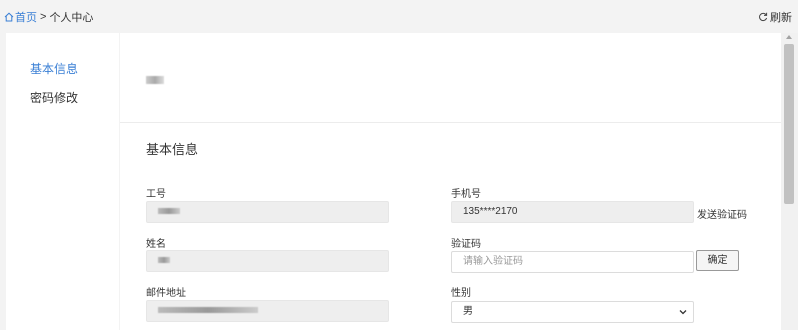  What do you see at coordinates (156, 194) in the screenshot?
I see `employee-id-label: 工号` at bounding box center [156, 194].